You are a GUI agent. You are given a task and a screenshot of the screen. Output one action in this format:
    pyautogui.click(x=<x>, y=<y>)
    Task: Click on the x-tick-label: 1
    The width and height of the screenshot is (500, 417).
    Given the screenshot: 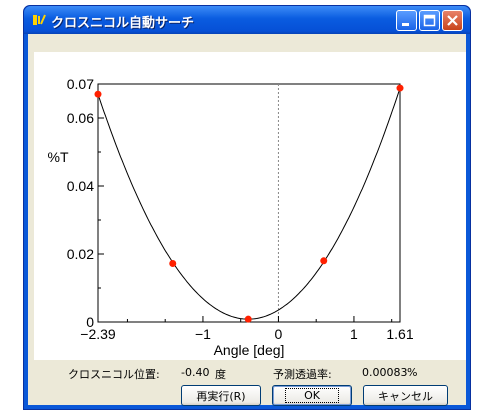 What is the action you would take?
    pyautogui.click(x=354, y=334)
    